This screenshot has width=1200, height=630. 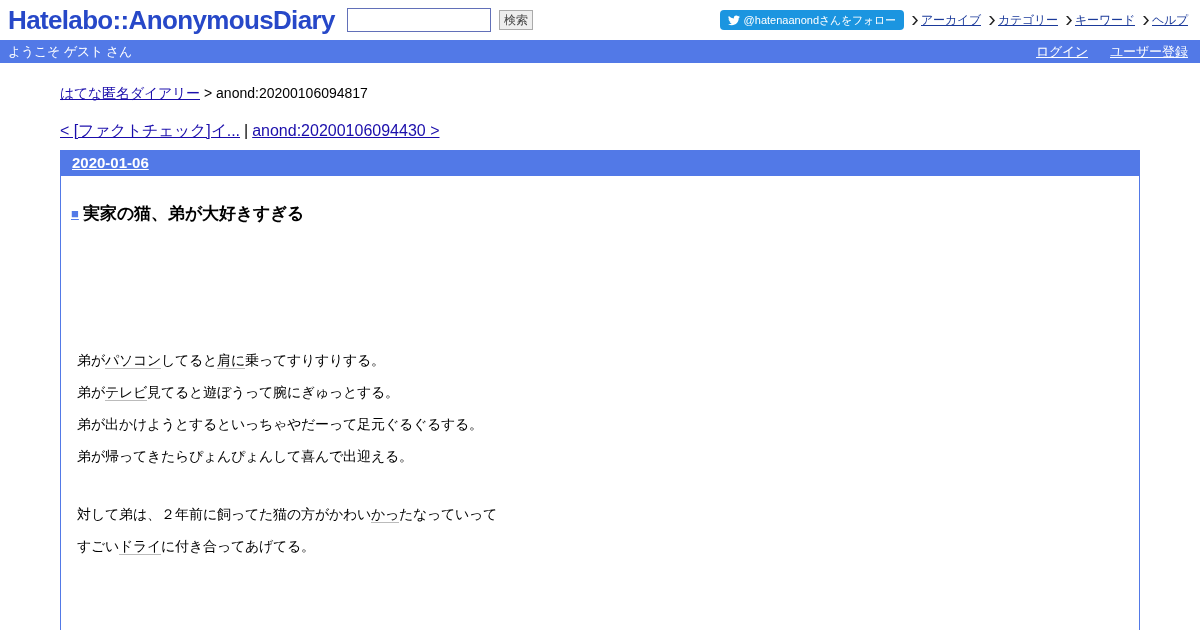 I want to click on site-logo: Hatelabo::AnonymousDiary, so click(x=171, y=20).